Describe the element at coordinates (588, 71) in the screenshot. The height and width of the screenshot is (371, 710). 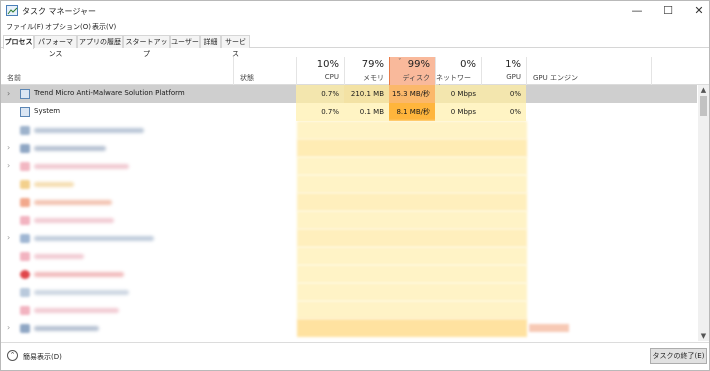
I see `header-gpu-engine: GPU エンジン` at that location.